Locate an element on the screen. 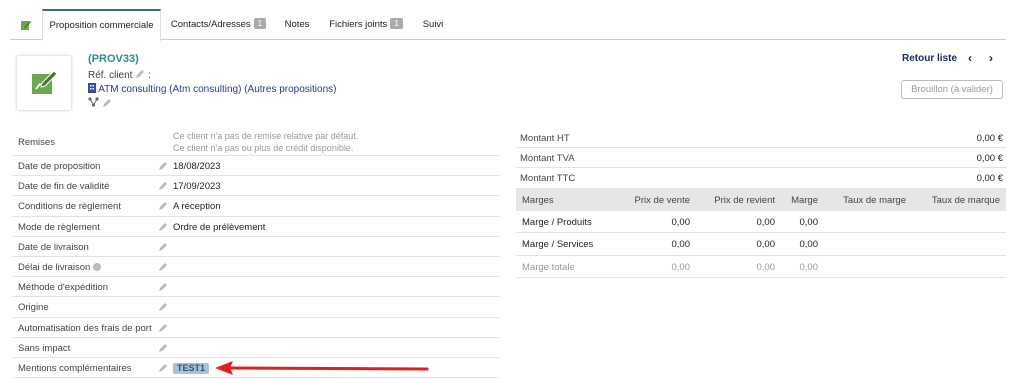  tab-suivi: Suivi is located at coordinates (433, 24).